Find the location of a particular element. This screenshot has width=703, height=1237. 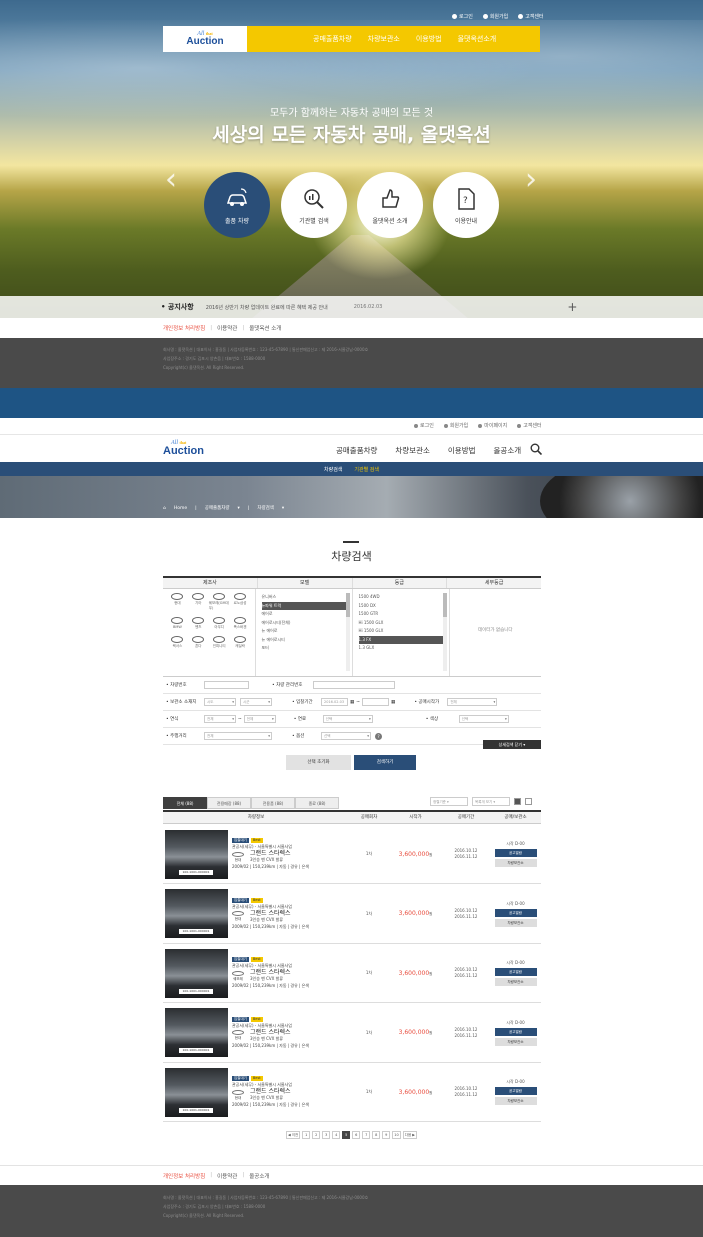

search-icon is located at coordinates (536, 449).